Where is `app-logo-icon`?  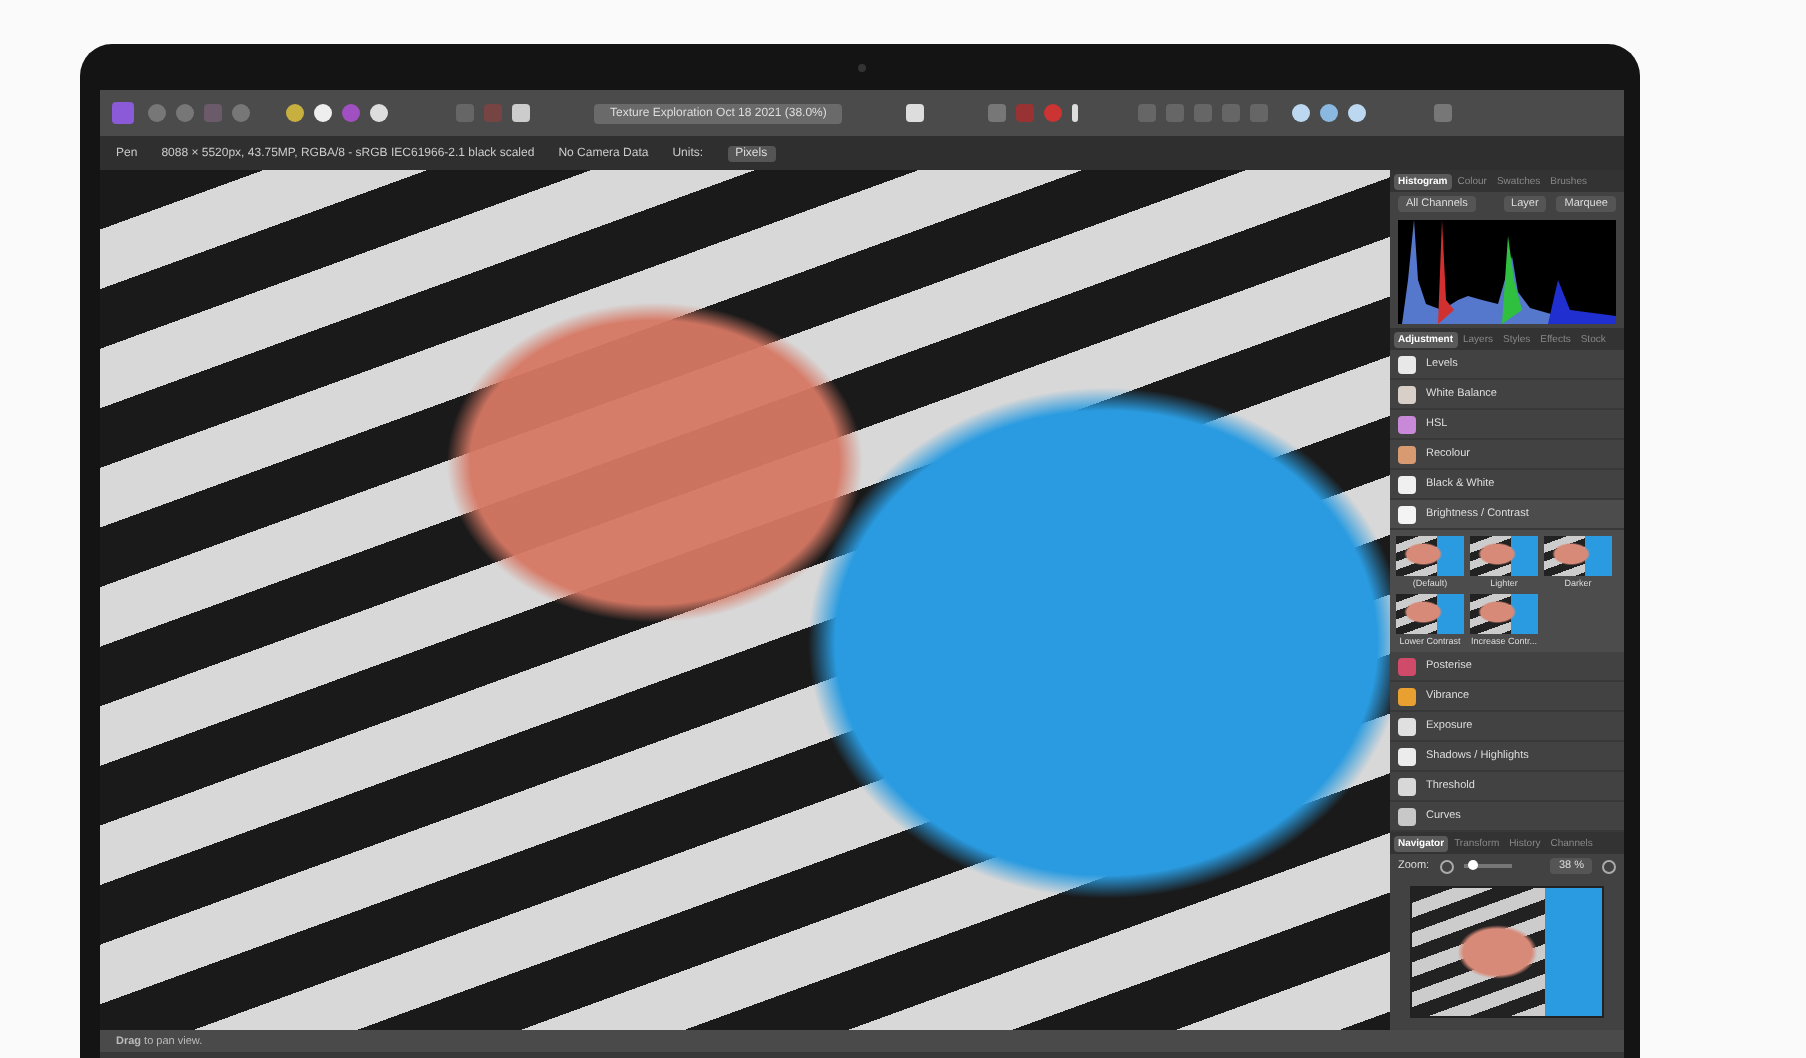 app-logo-icon is located at coordinates (123, 113).